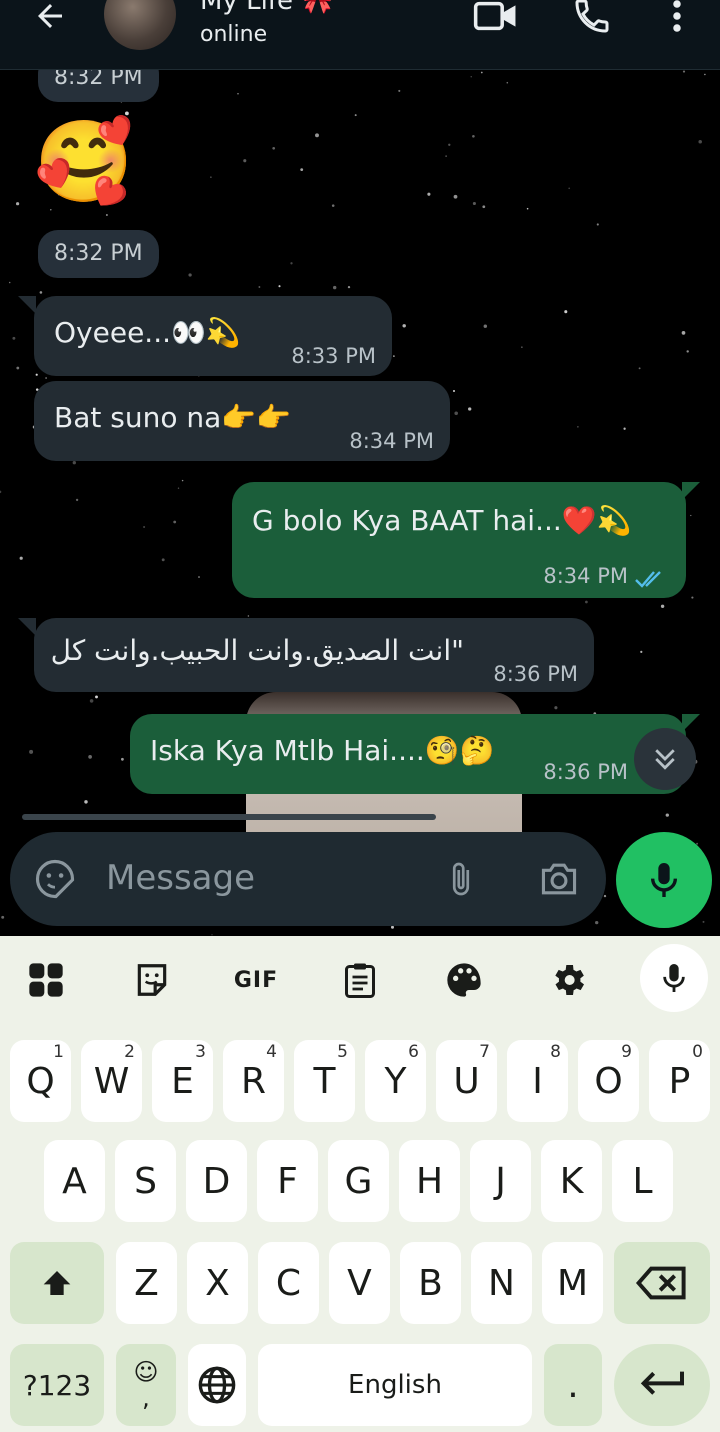  I want to click on key-label: N, so click(501, 1283).